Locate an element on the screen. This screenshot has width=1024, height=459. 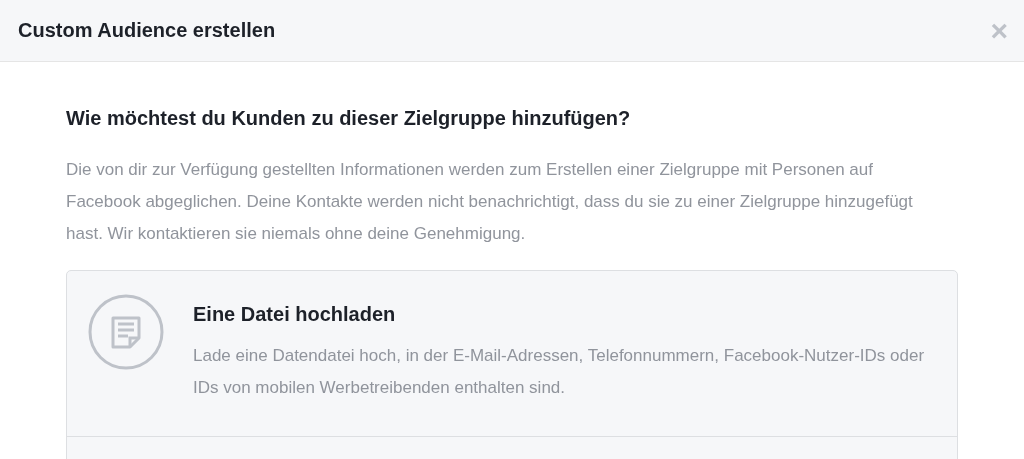
dialog-title: Custom Audience erstellen is located at coordinates (147, 30).